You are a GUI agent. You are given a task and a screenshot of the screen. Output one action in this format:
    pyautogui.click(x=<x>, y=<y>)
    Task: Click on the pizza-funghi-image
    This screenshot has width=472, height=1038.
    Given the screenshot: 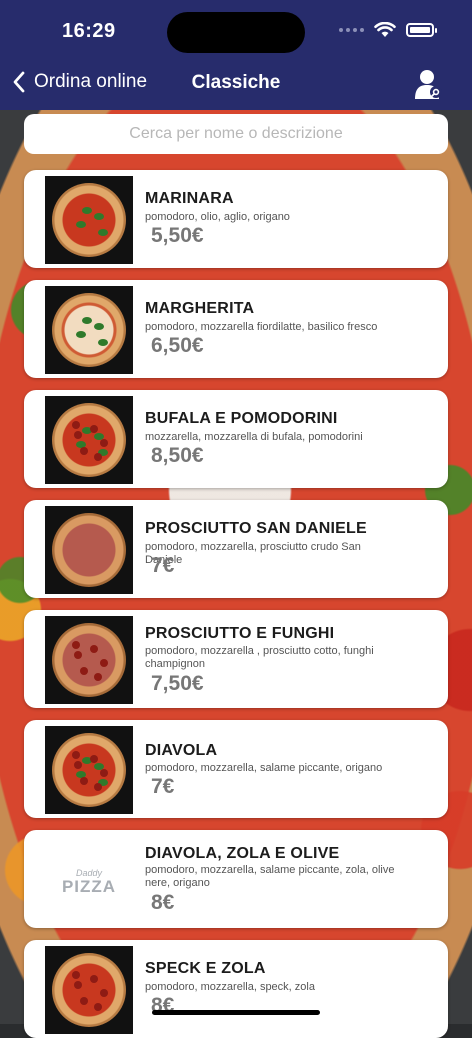 What is the action you would take?
    pyautogui.click(x=89, y=660)
    